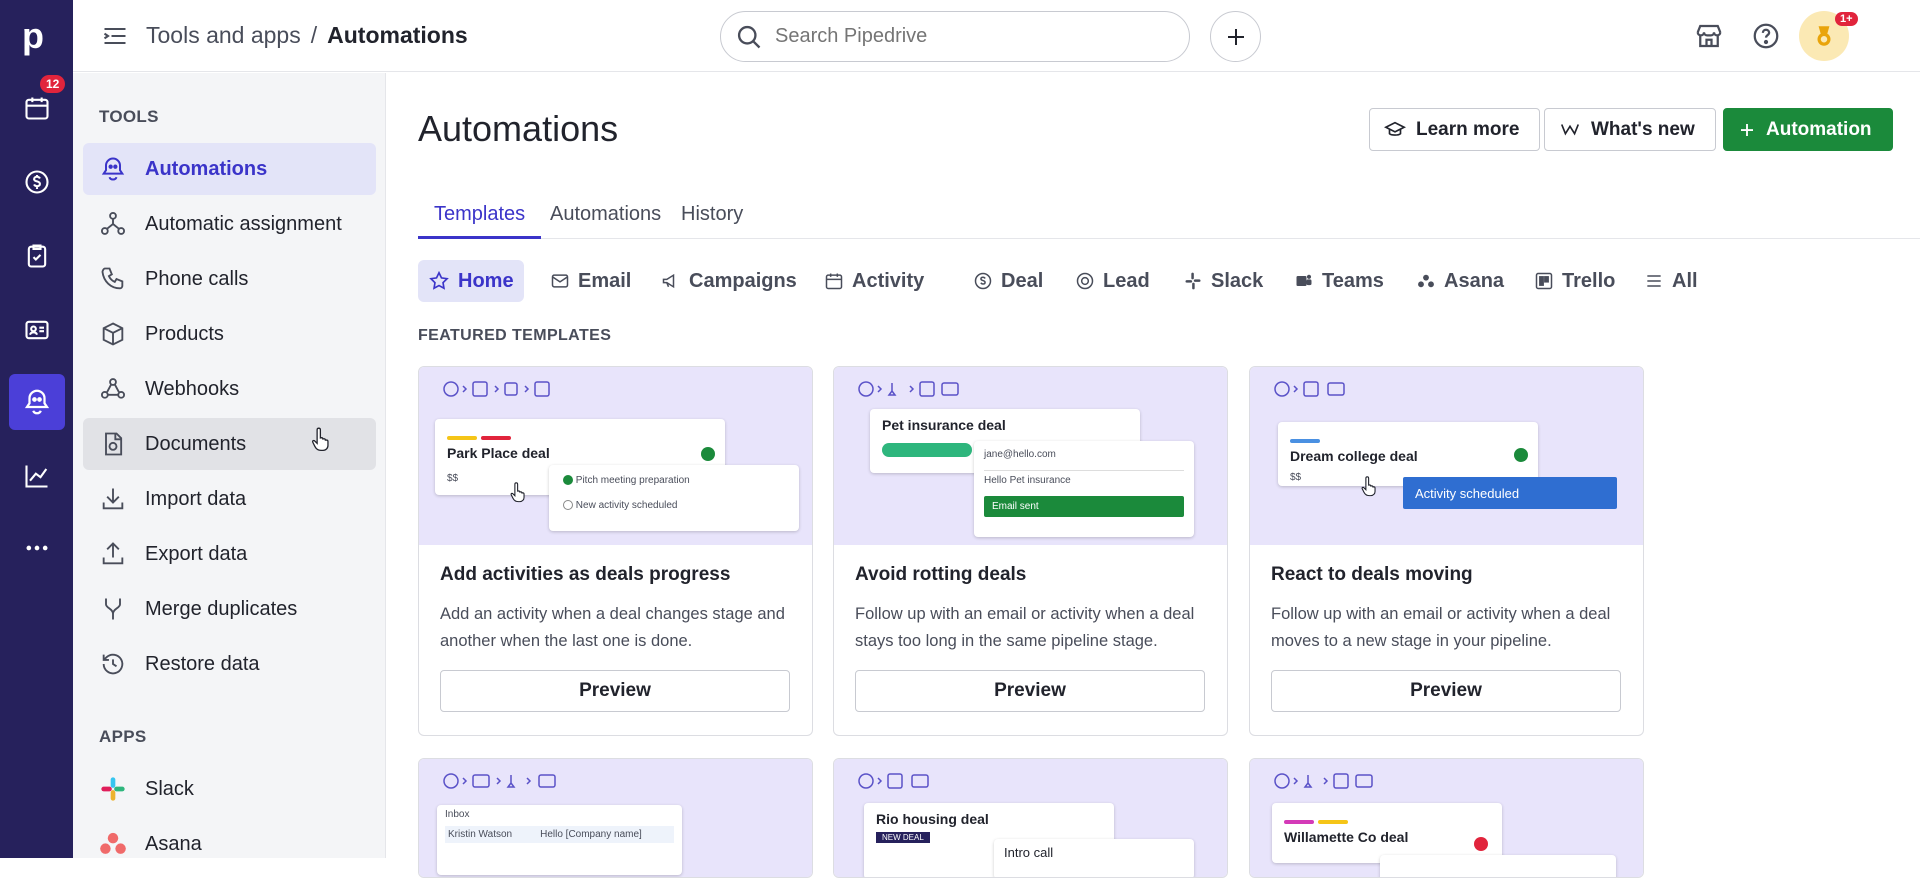 This screenshot has width=1920, height=878. I want to click on top-bar: Tools and apps / Automations 1+ DL, so click(996, 36).